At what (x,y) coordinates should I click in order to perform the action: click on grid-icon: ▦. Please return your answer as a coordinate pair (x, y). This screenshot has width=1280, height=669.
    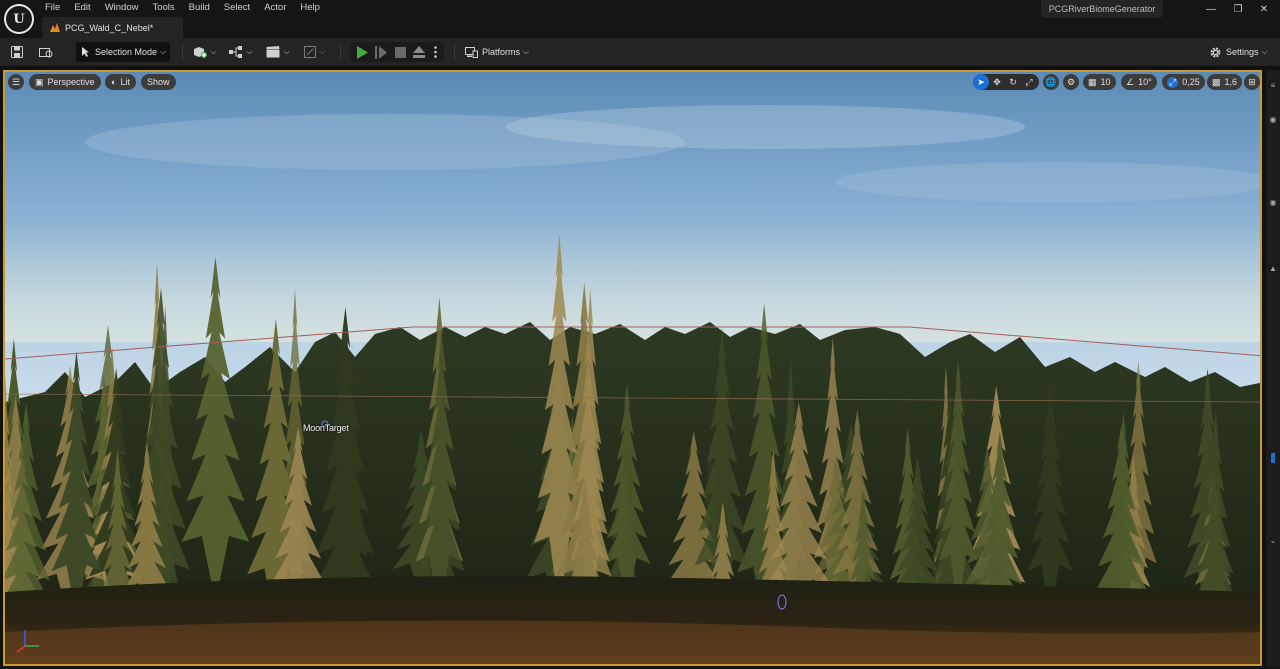
    Looking at the image, I should click on (1092, 81).